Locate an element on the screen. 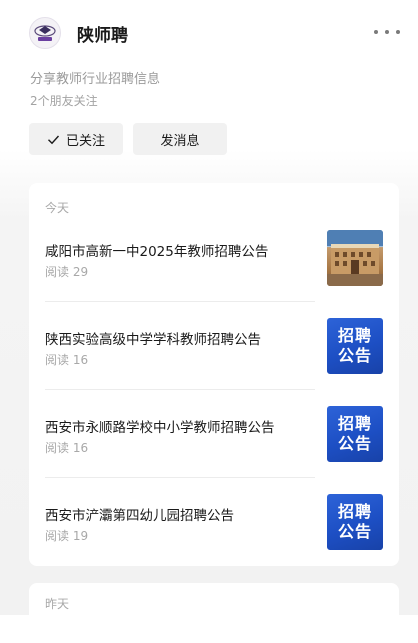 The image size is (418, 643). message-button: 发消息 is located at coordinates (180, 139).